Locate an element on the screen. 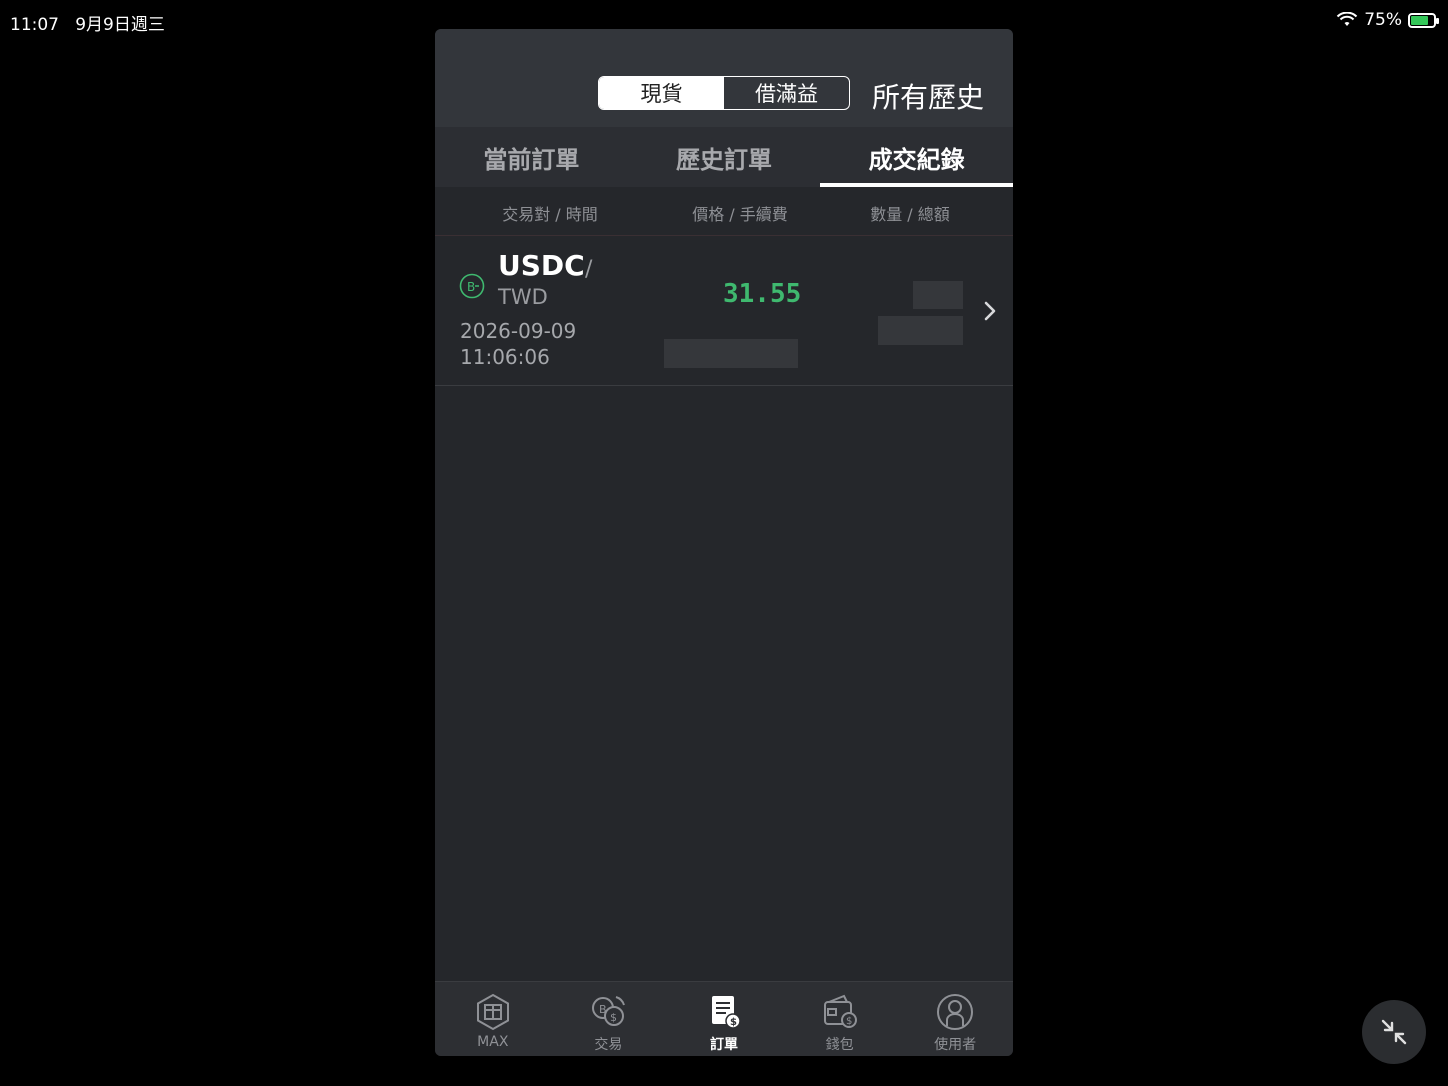 Image resolution: width=1448 pixels, height=1086 pixels. col-amount-total: 數量 / 總額 is located at coordinates (910, 214).